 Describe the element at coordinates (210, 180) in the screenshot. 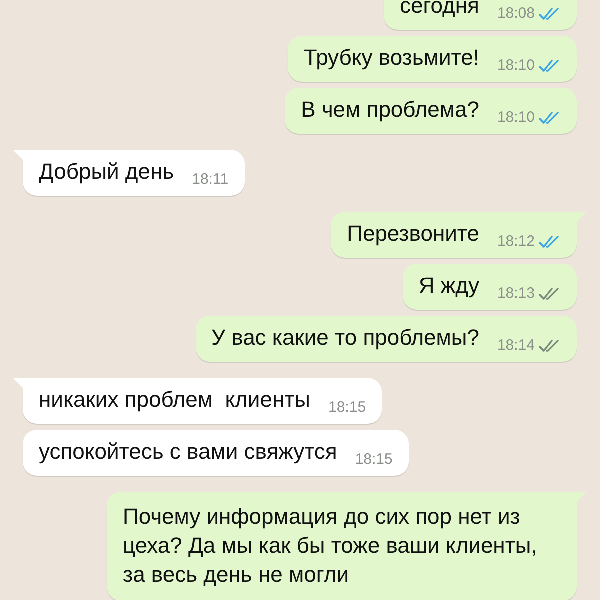

I see `message-time: 18:11` at that location.